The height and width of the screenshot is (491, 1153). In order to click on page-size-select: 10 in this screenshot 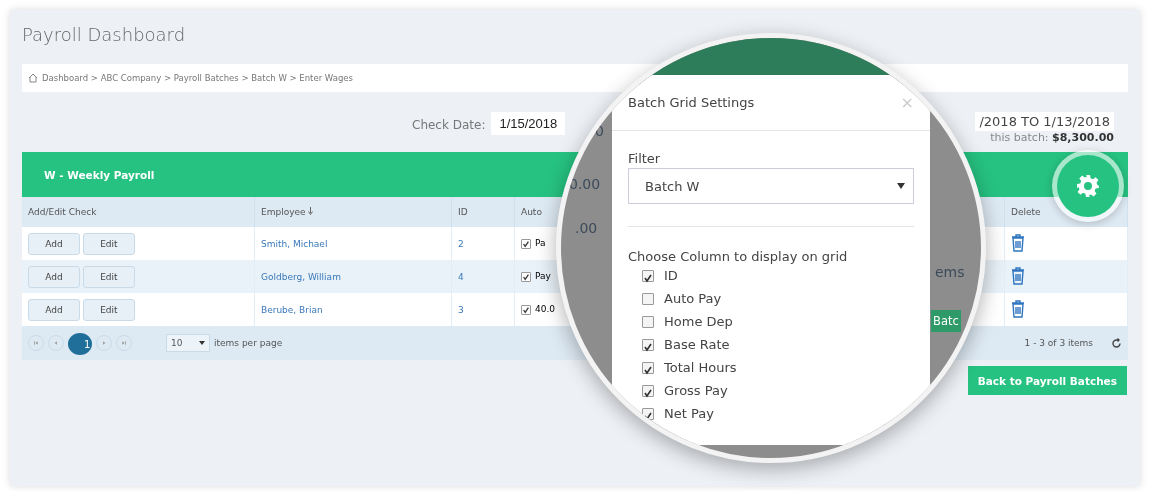, I will do `click(188, 343)`.